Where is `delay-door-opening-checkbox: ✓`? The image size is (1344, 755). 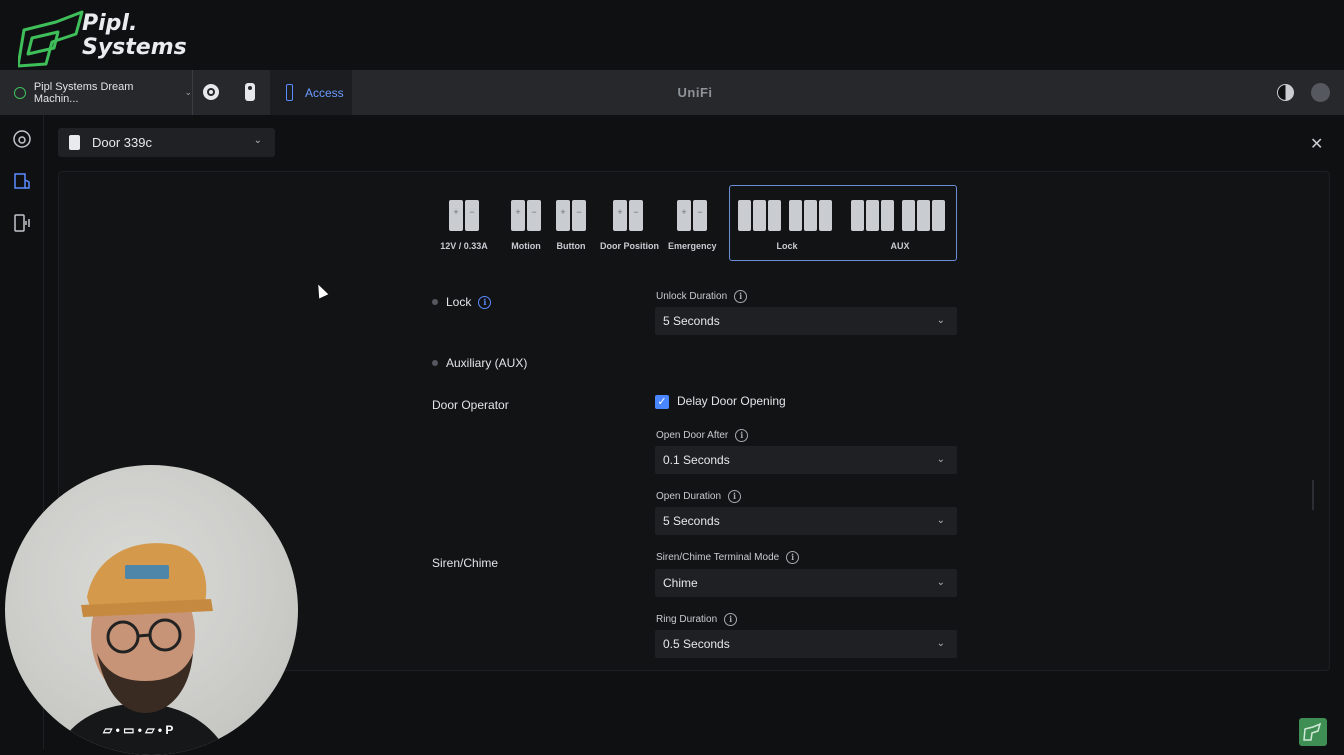
delay-door-opening-checkbox: ✓ is located at coordinates (662, 402).